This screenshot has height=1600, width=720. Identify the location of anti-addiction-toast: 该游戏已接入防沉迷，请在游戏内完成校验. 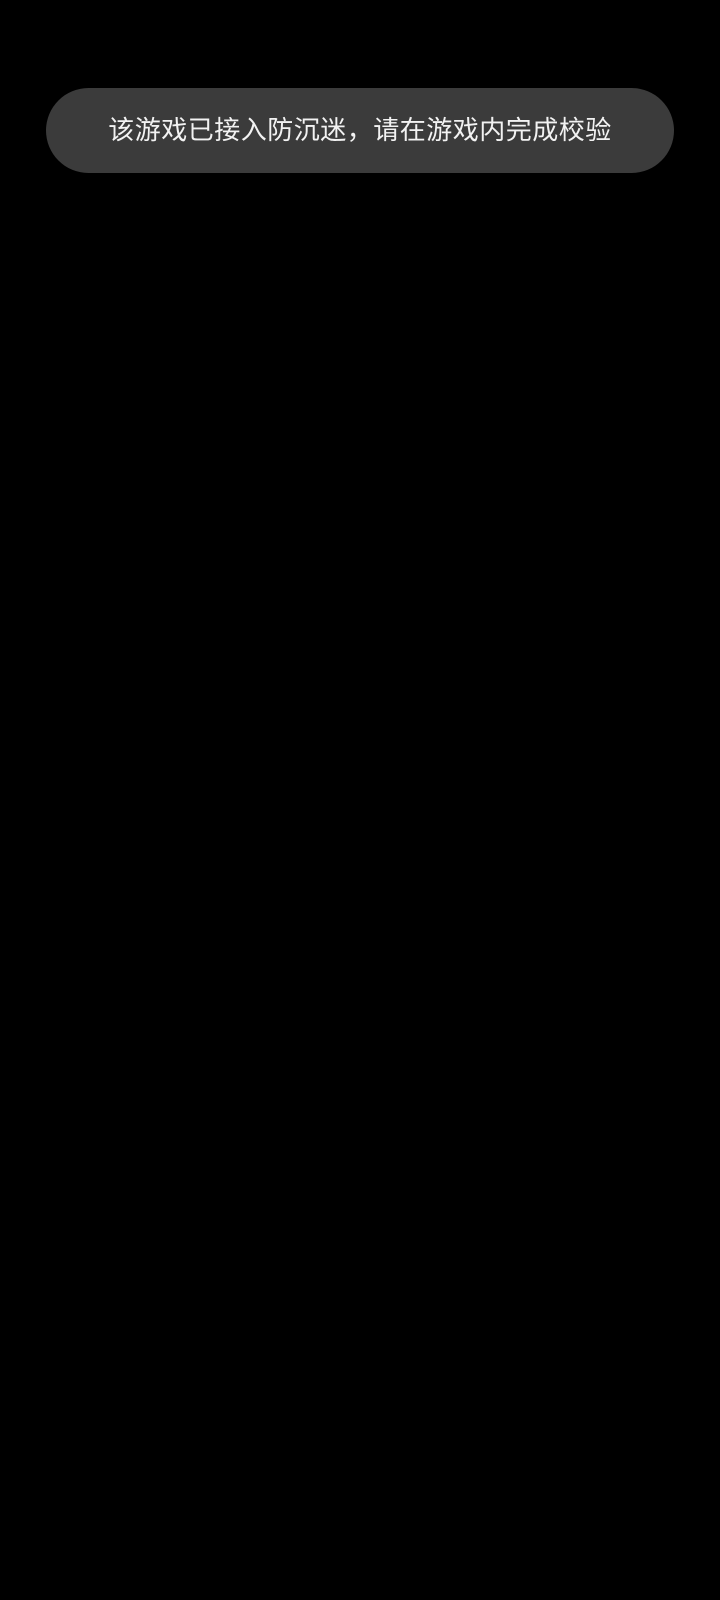
(360, 130).